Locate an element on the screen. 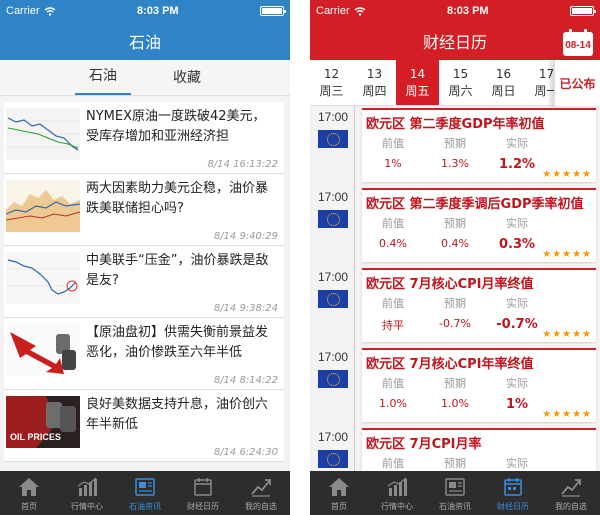 This screenshot has height=515, width=600. oil-prices-caption: OIL PRICES is located at coordinates (35, 437).